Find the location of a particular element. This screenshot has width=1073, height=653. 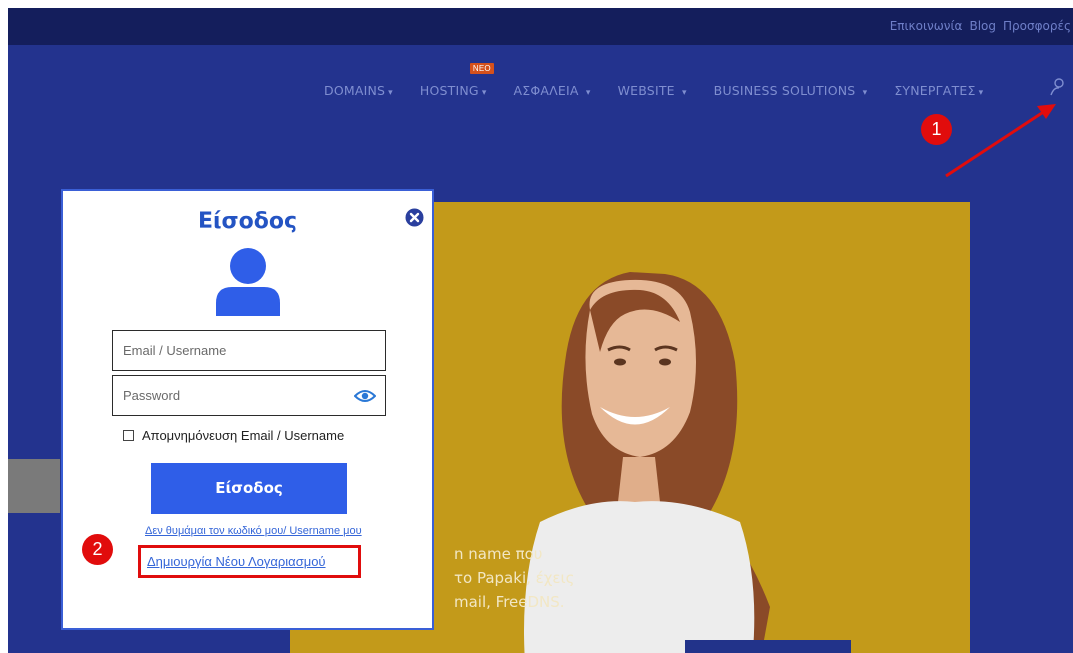

offers-link: Προσφορές is located at coordinates (1037, 26).